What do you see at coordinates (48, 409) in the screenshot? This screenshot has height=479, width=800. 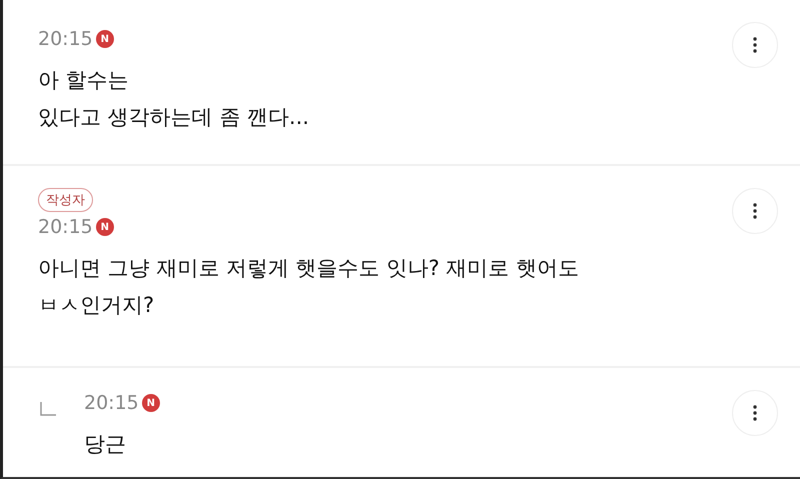 I see `reply-icon` at bounding box center [48, 409].